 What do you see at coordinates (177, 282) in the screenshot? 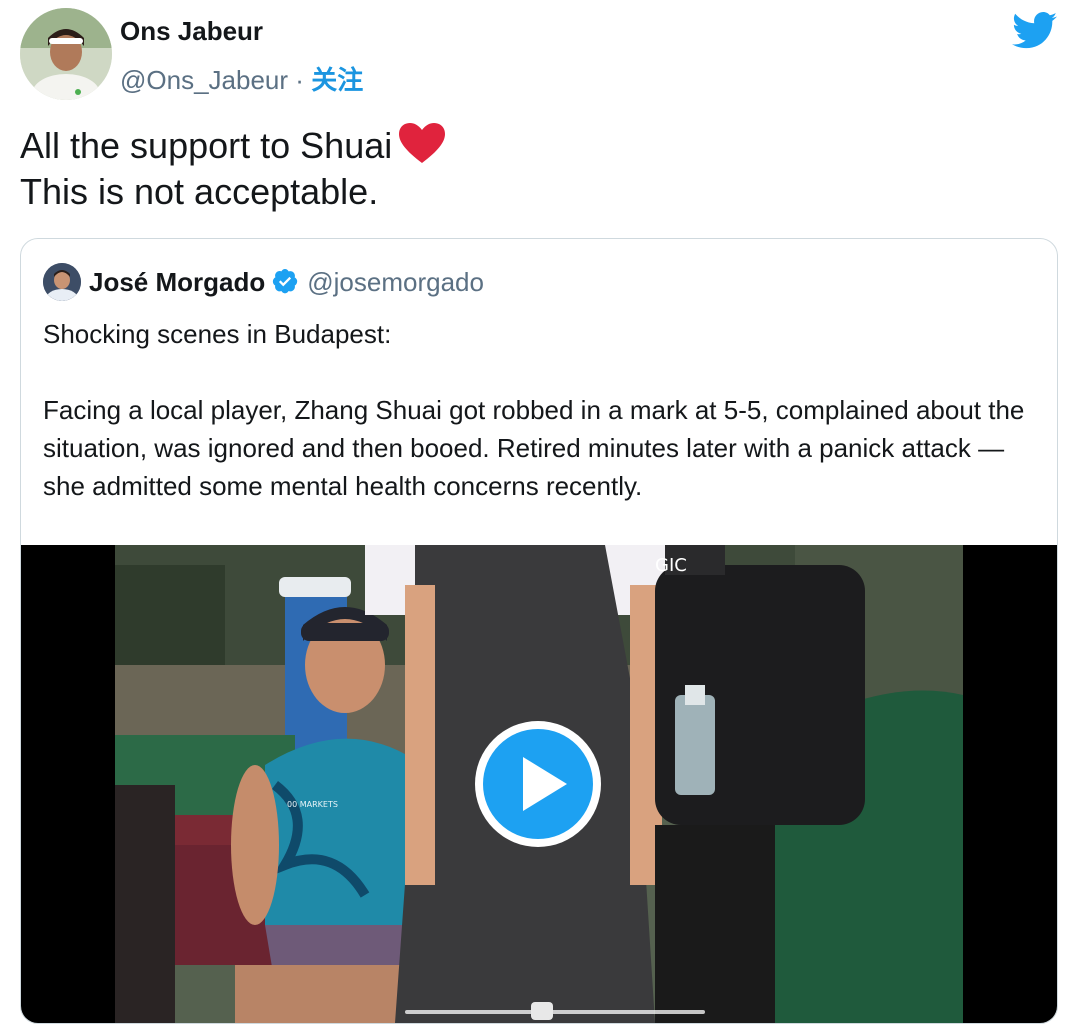
I see `quoted-author-name: José Morgado` at bounding box center [177, 282].